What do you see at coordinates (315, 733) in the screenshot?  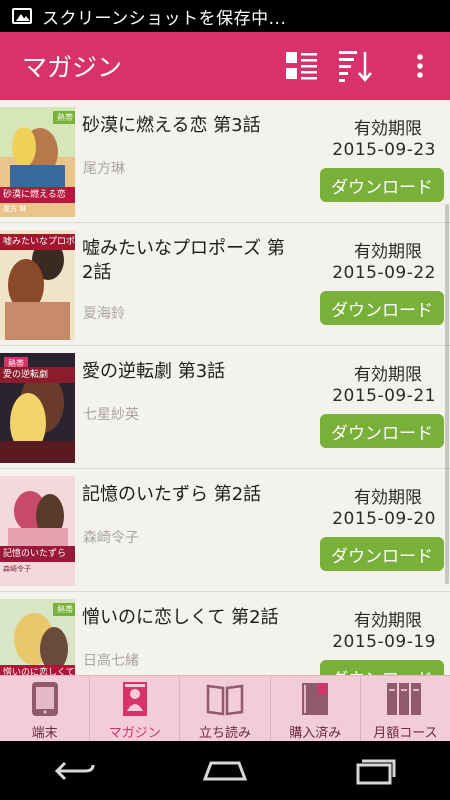 I see `nav-label: 購入済み` at bounding box center [315, 733].